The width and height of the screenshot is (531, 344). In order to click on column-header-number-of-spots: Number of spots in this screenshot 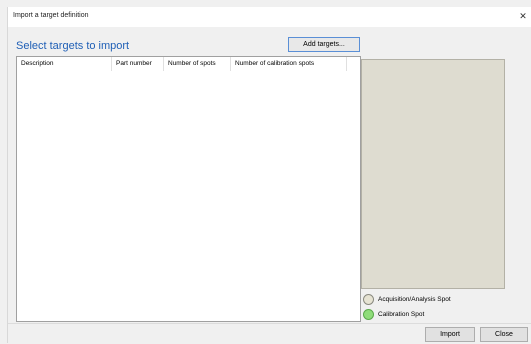, I will do `click(197, 64)`.